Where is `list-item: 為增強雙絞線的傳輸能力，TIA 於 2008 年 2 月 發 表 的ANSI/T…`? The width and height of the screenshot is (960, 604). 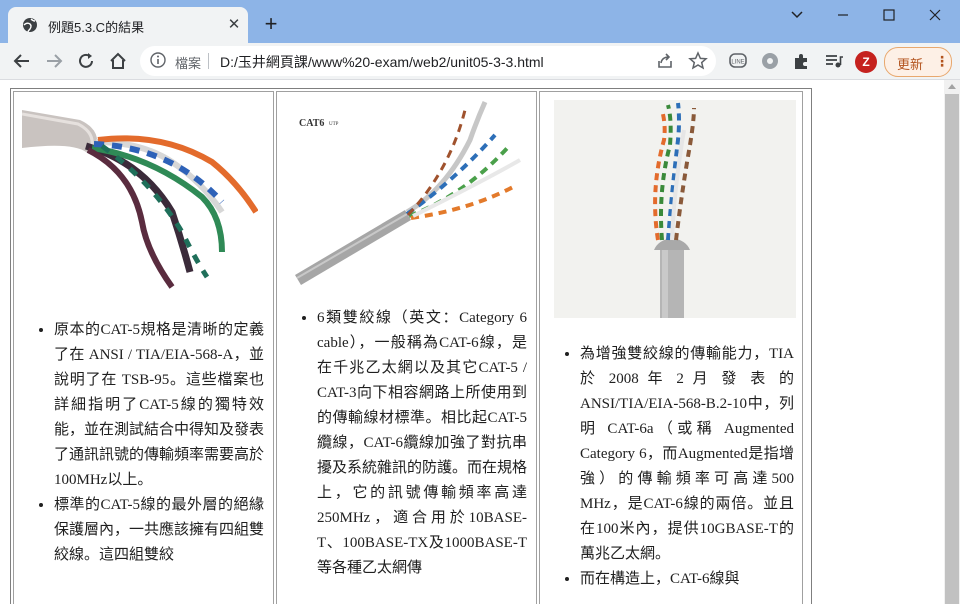 list-item: 為增強雙絞線的傳輸能力，TIA 於 2008 年 2 月 發 表 的ANSI/T… is located at coordinates (687, 454).